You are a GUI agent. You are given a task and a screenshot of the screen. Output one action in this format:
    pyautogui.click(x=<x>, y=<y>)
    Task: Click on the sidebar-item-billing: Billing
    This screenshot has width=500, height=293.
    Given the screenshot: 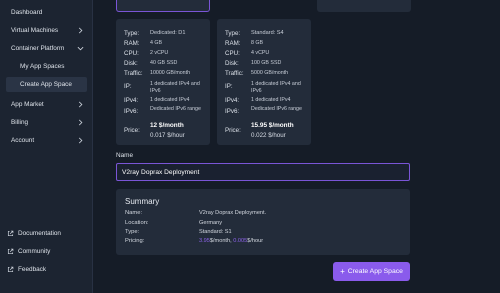 What is the action you would take?
    pyautogui.click(x=46, y=122)
    